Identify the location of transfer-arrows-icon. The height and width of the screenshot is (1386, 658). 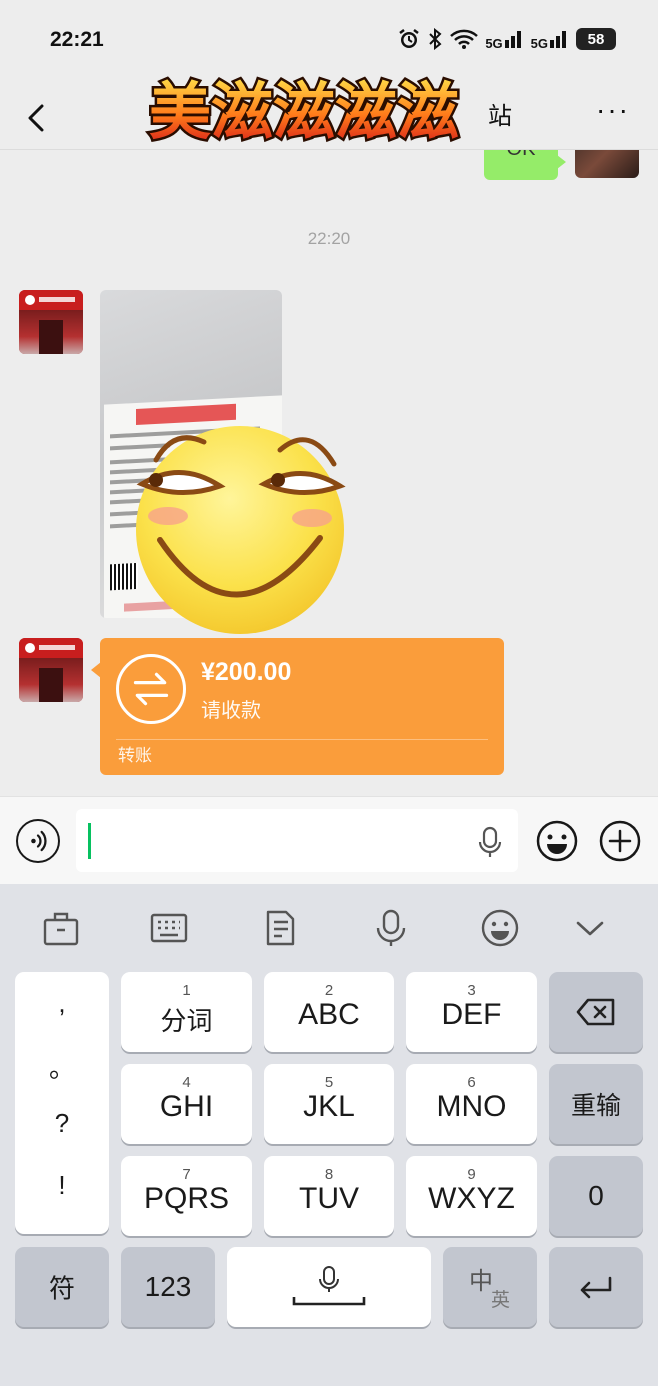
(151, 689).